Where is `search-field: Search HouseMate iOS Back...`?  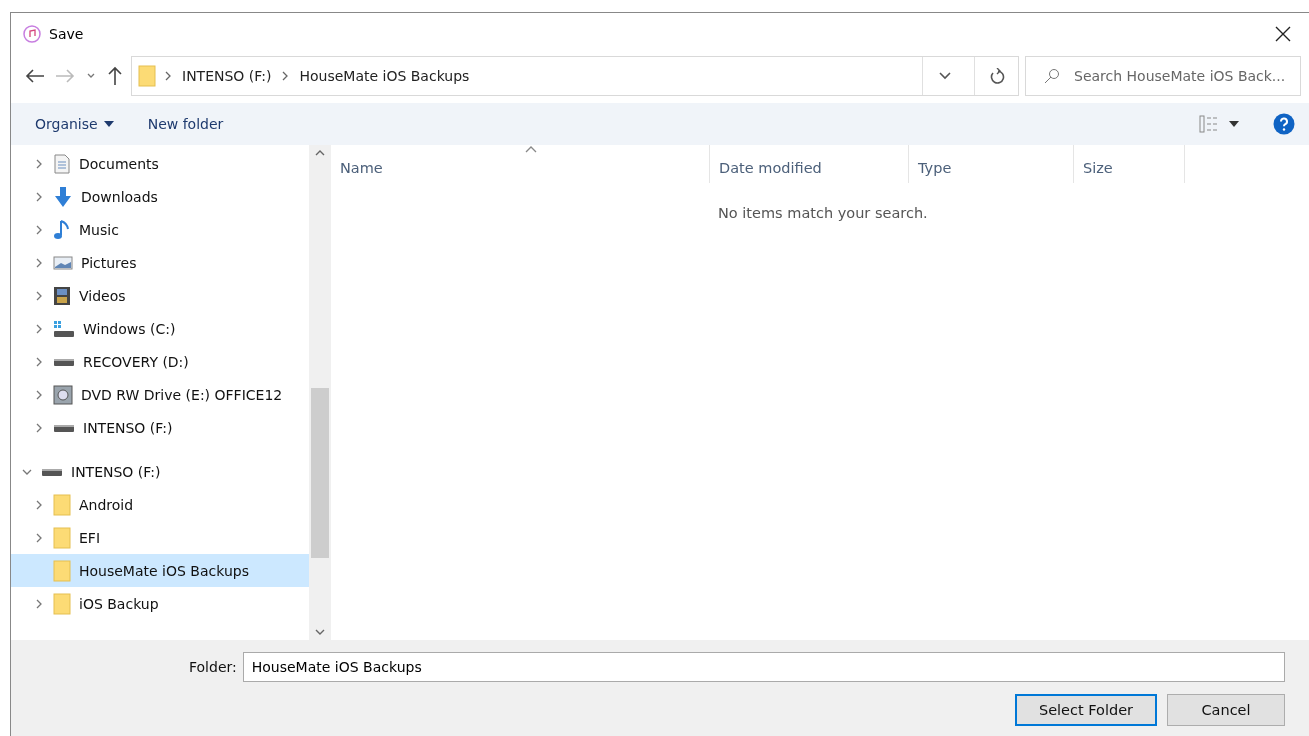
search-field: Search HouseMate iOS Back... is located at coordinates (1182, 76).